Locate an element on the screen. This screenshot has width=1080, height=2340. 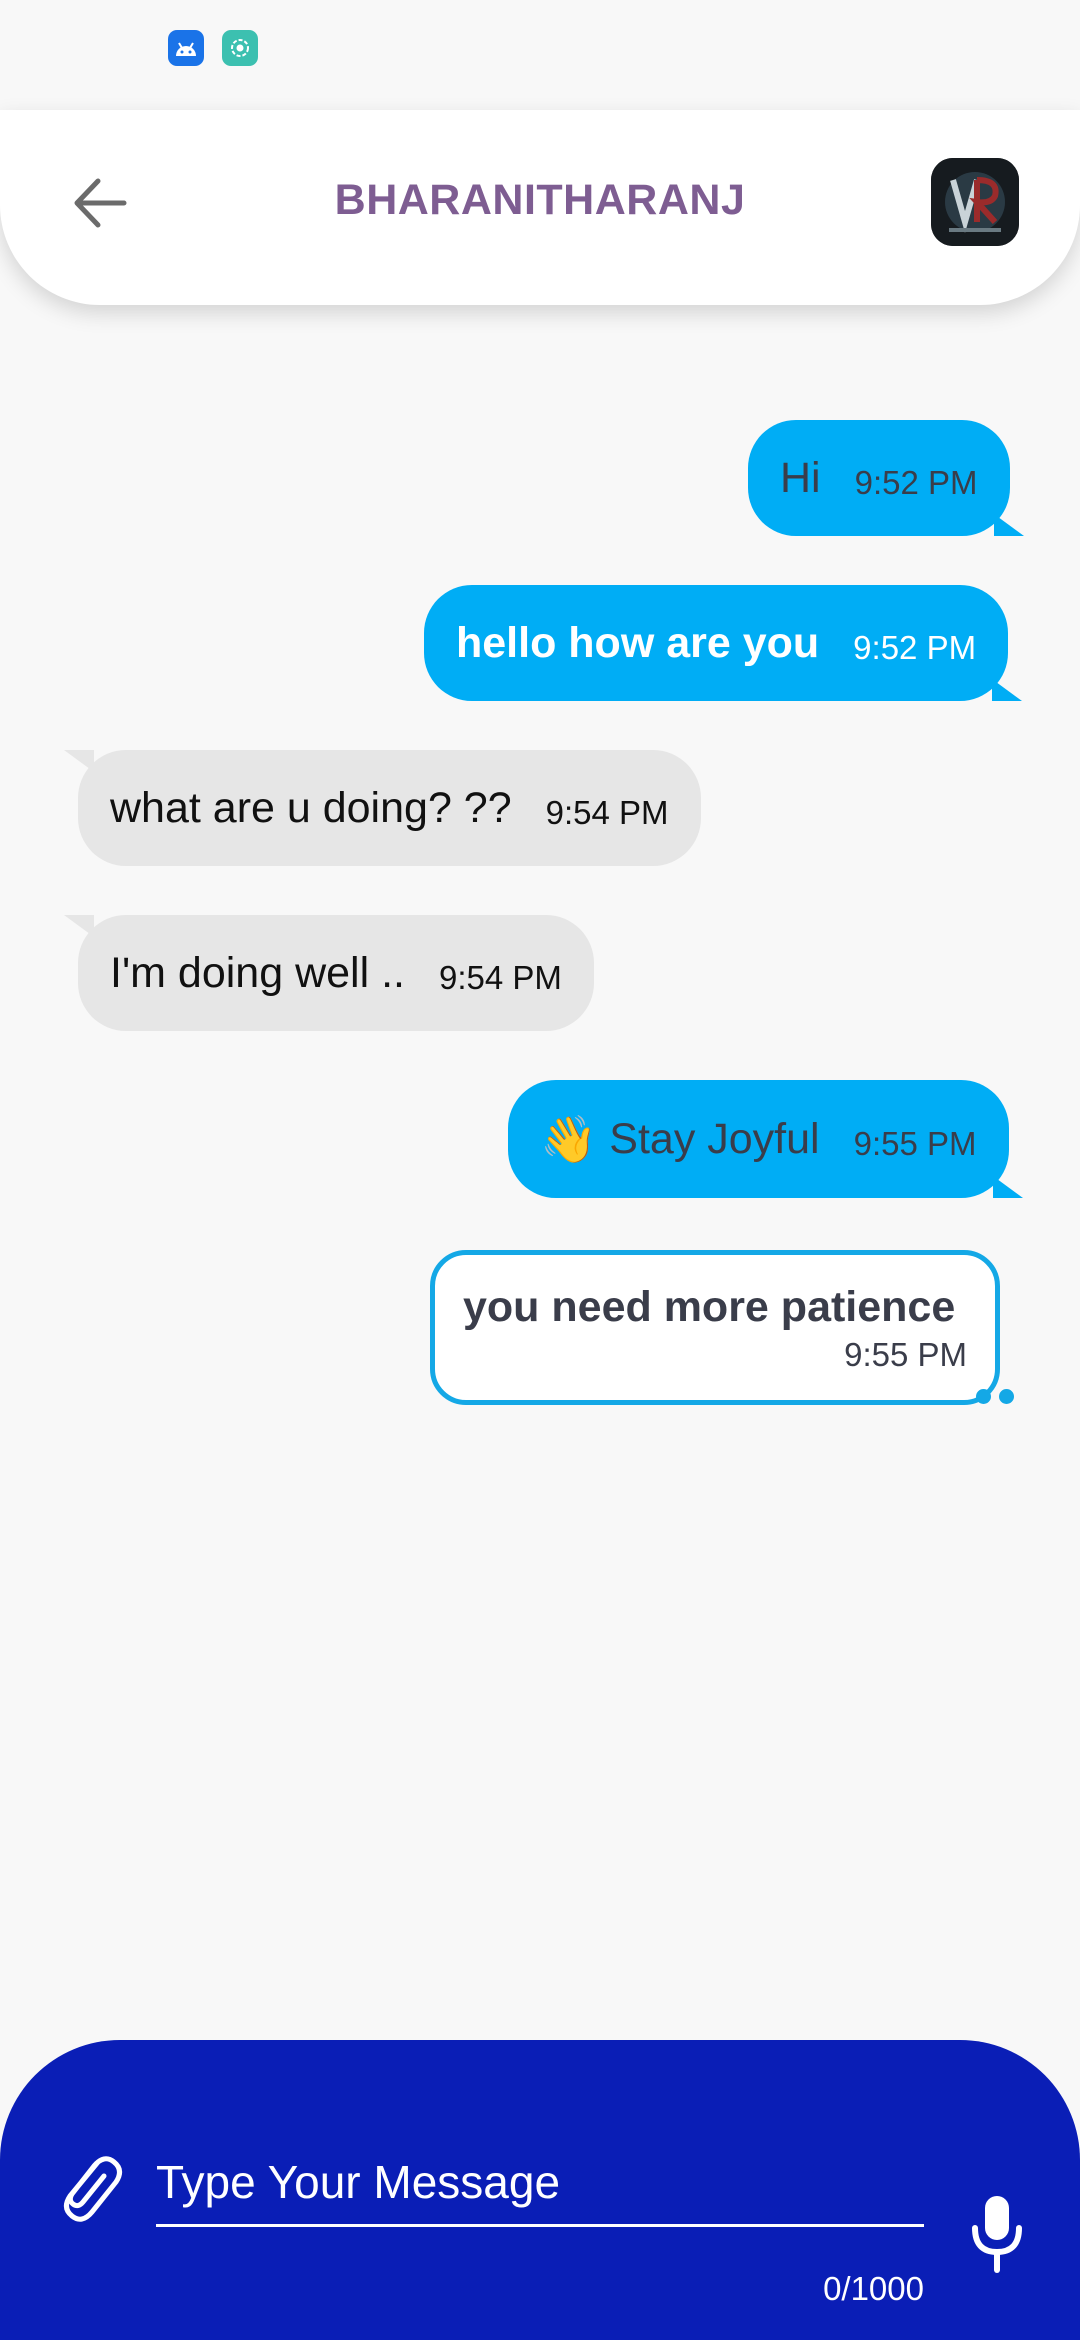
message-text: what are u doing? ?? is located at coordinates (311, 808).